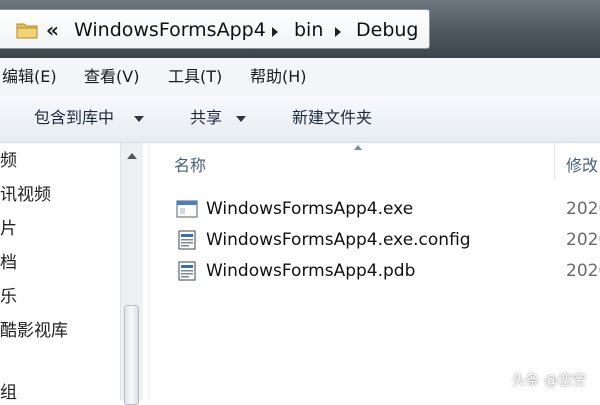 Image resolution: width=600 pixels, height=405 pixels. What do you see at coordinates (338, 240) in the screenshot?
I see `file-name: WindowsFormsApp4.exe.config` at bounding box center [338, 240].